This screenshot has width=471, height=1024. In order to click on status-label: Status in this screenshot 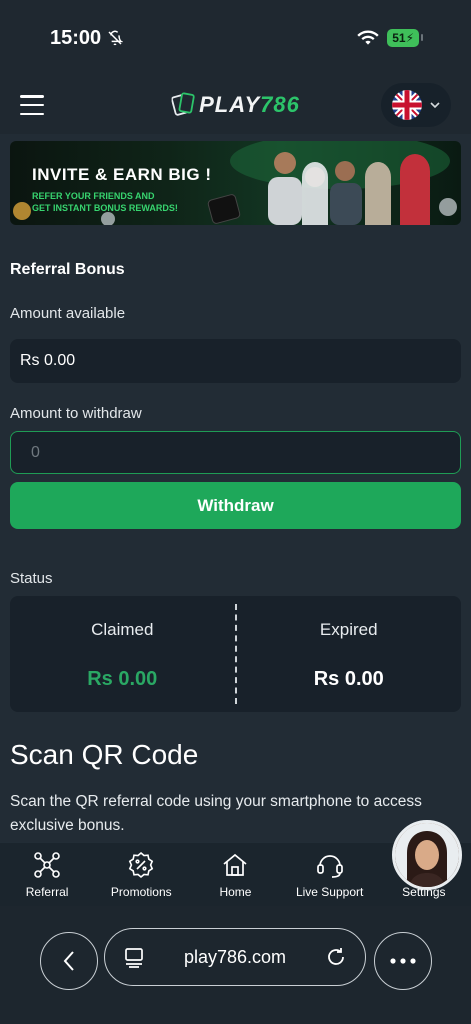, I will do `click(31, 578)`.